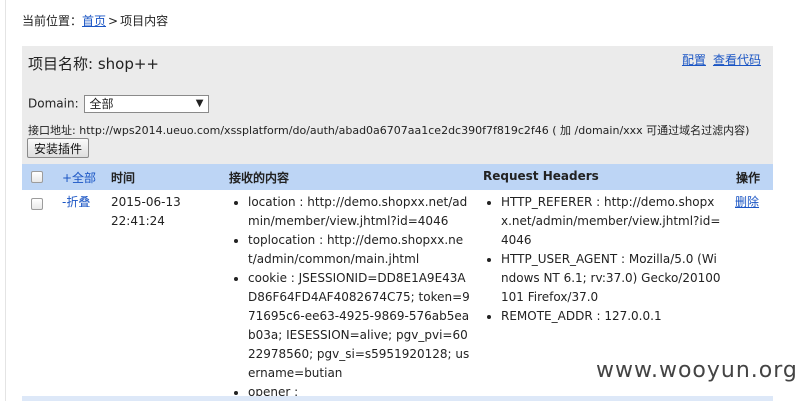  What do you see at coordinates (5, 200) in the screenshot?
I see `left-border` at bounding box center [5, 200].